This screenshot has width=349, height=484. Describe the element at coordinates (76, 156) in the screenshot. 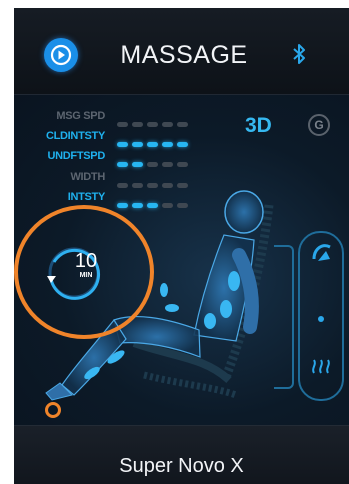

I see `setting-label-undftspd: UNDFTSPD` at that location.